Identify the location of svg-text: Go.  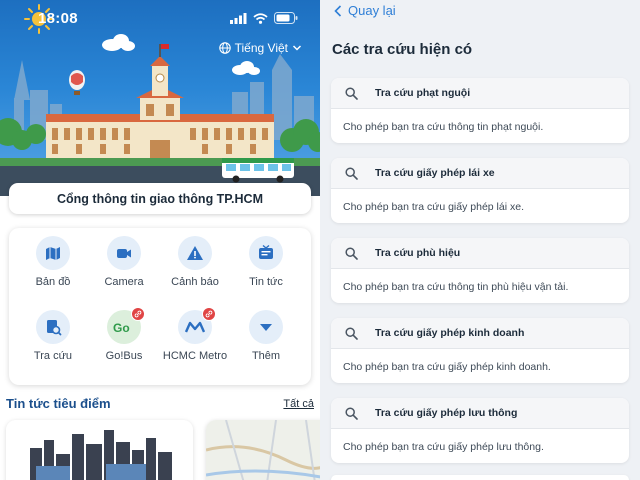
(121, 327).